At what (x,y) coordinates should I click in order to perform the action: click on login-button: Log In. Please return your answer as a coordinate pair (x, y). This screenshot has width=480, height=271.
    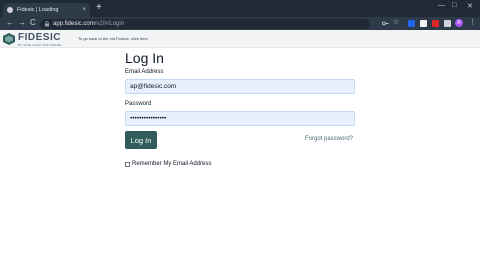
    Looking at the image, I should click on (141, 140).